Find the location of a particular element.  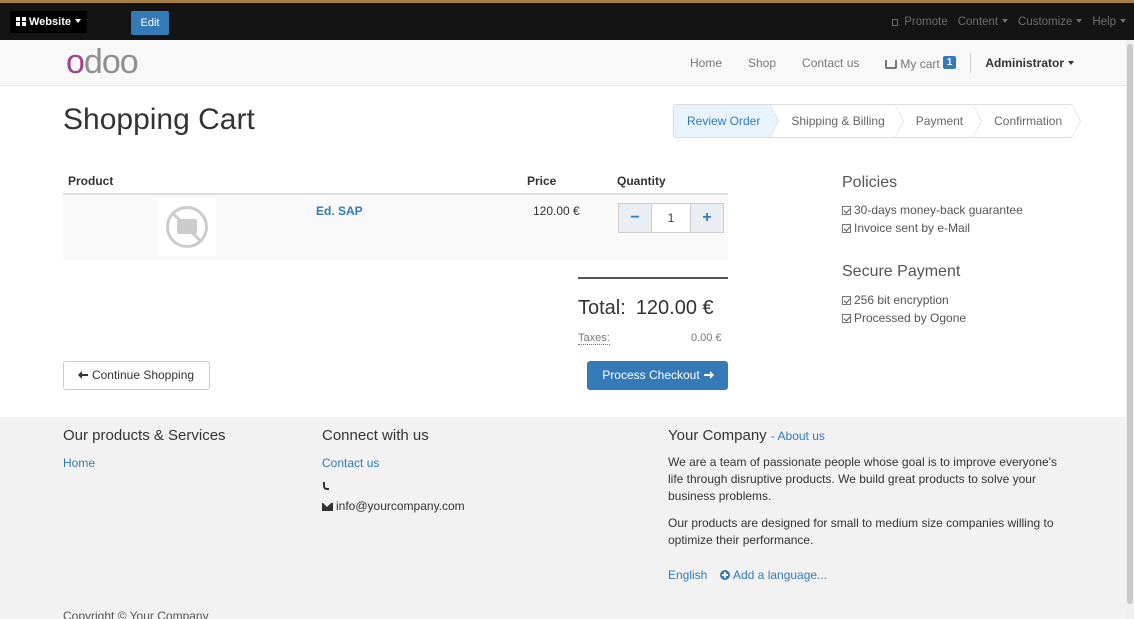

plus-circle-icon is located at coordinates (725, 575).